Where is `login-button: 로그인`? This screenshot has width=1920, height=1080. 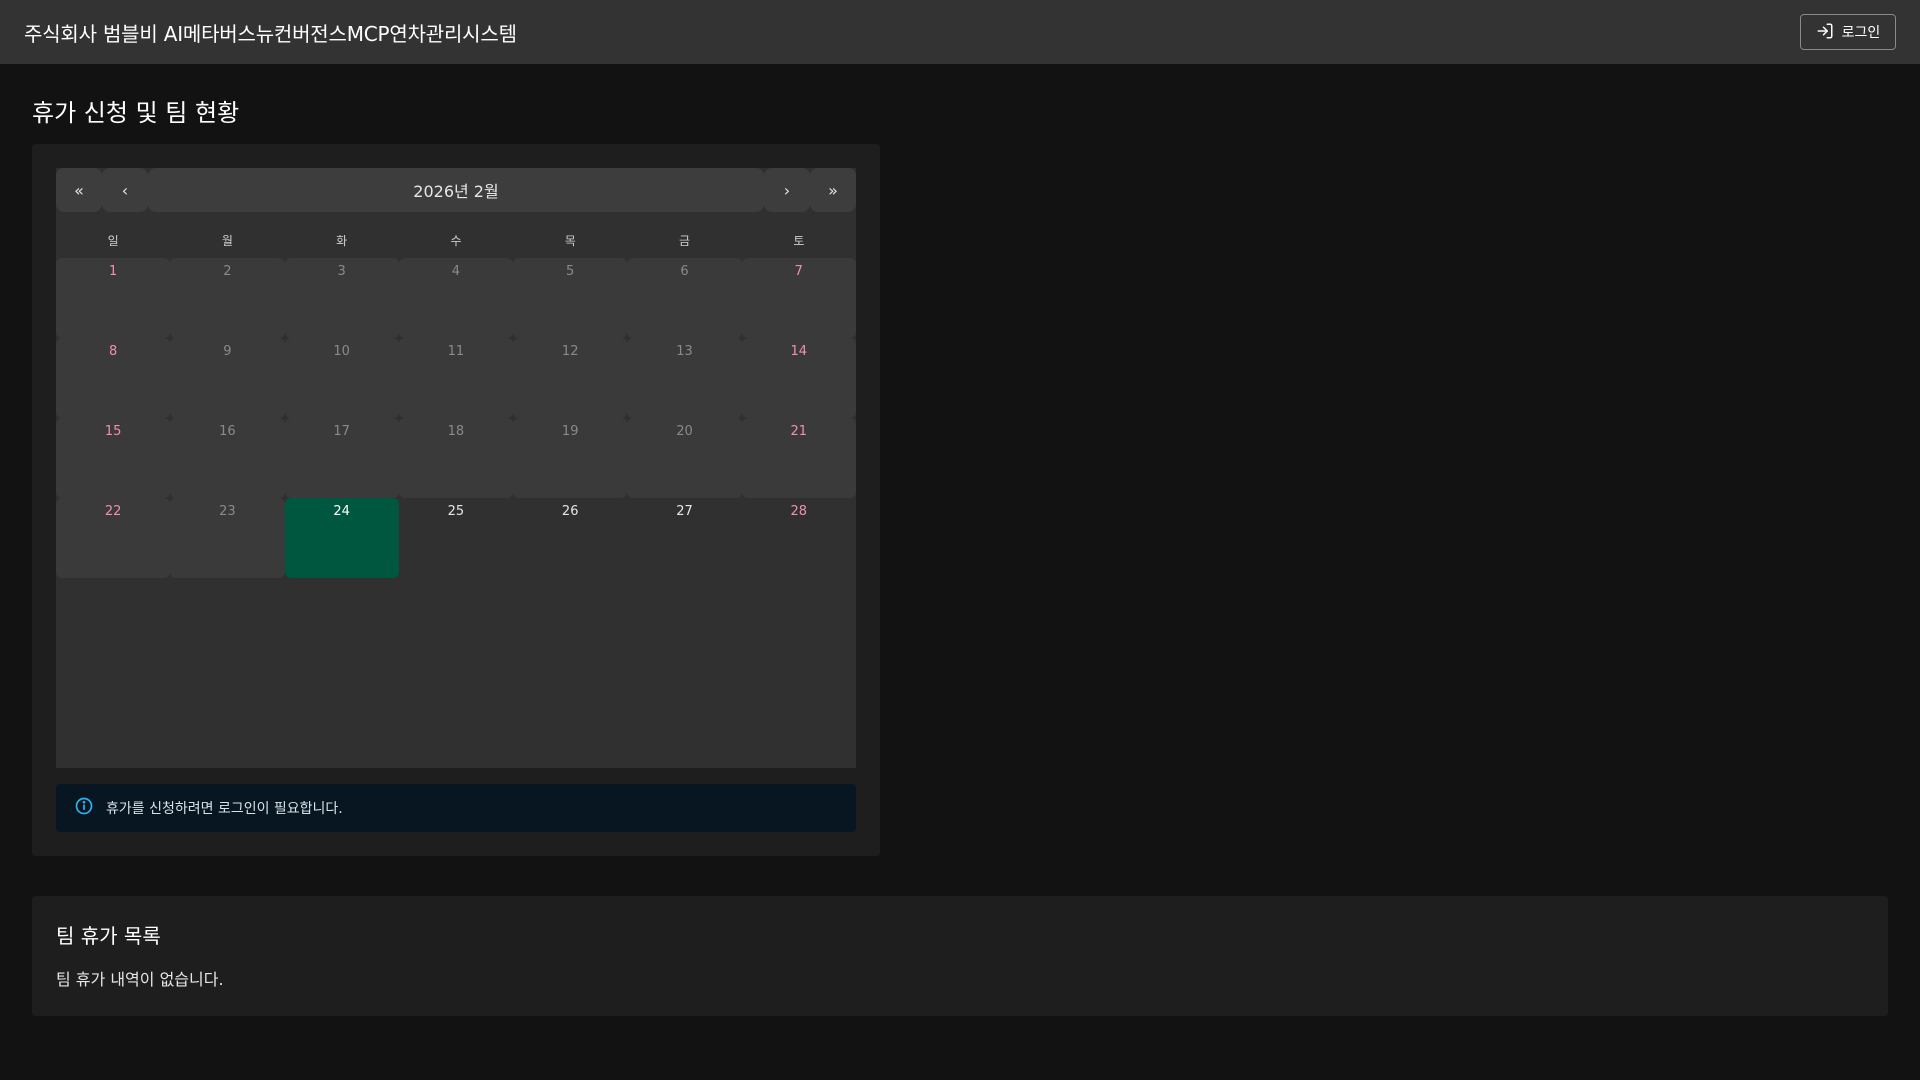 login-button: 로그인 is located at coordinates (1848, 32).